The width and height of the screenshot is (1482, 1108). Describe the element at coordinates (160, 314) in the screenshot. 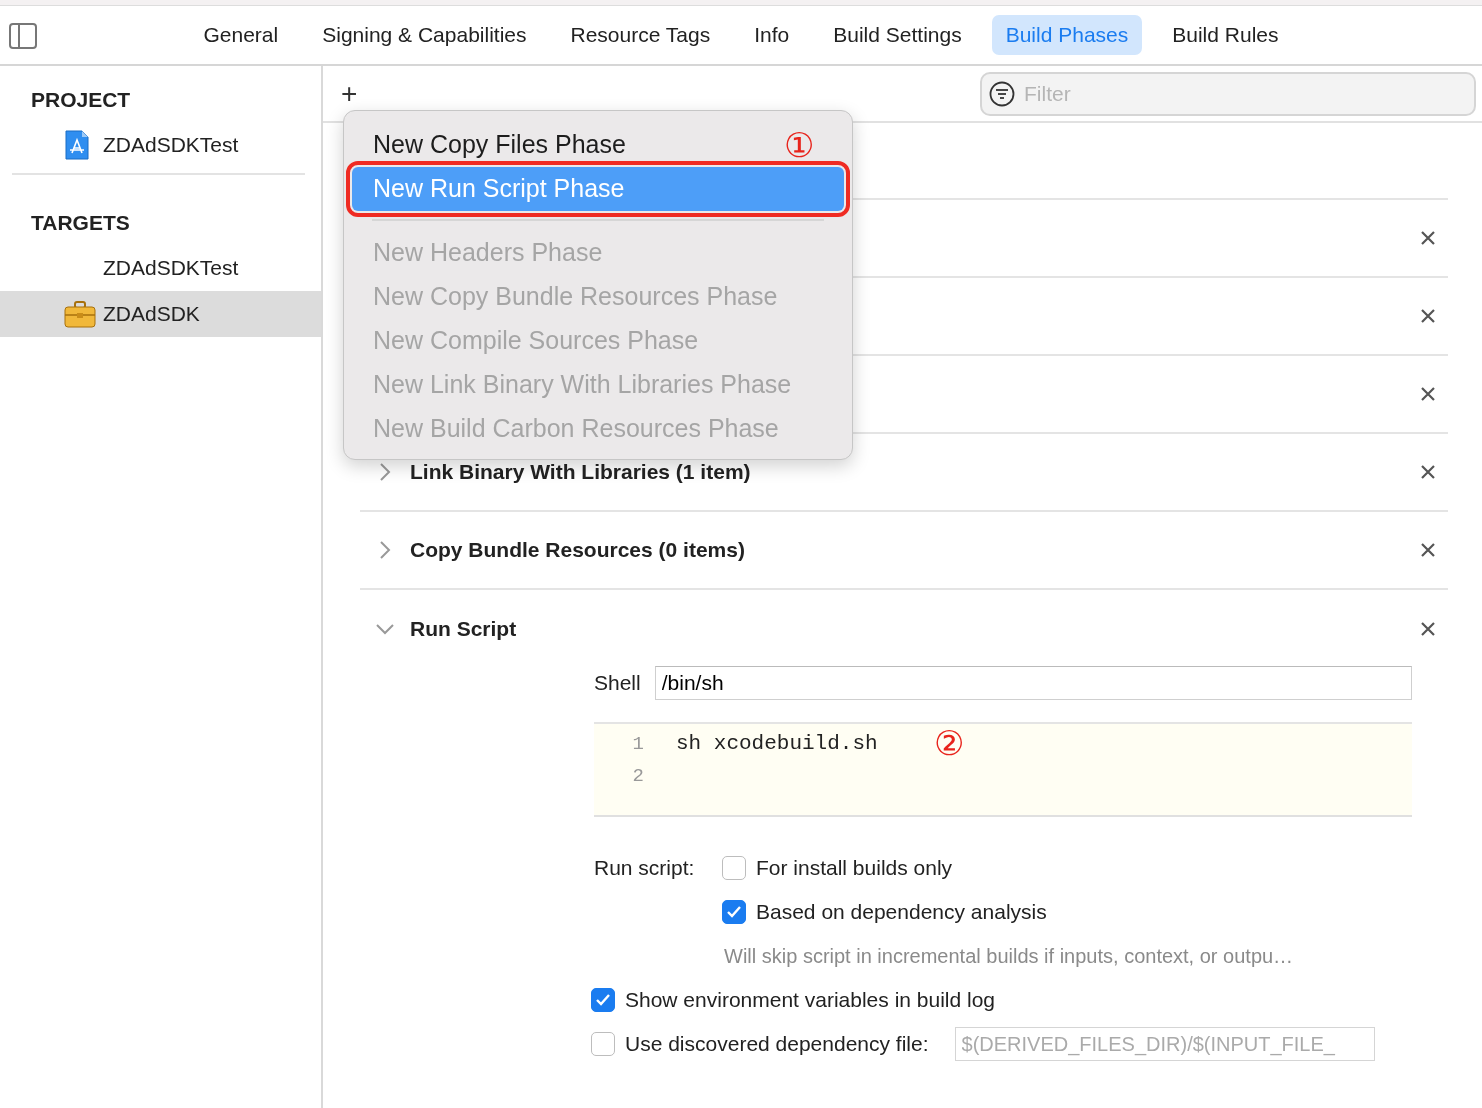

I see `sidebar-item: ZDAdSDK` at that location.